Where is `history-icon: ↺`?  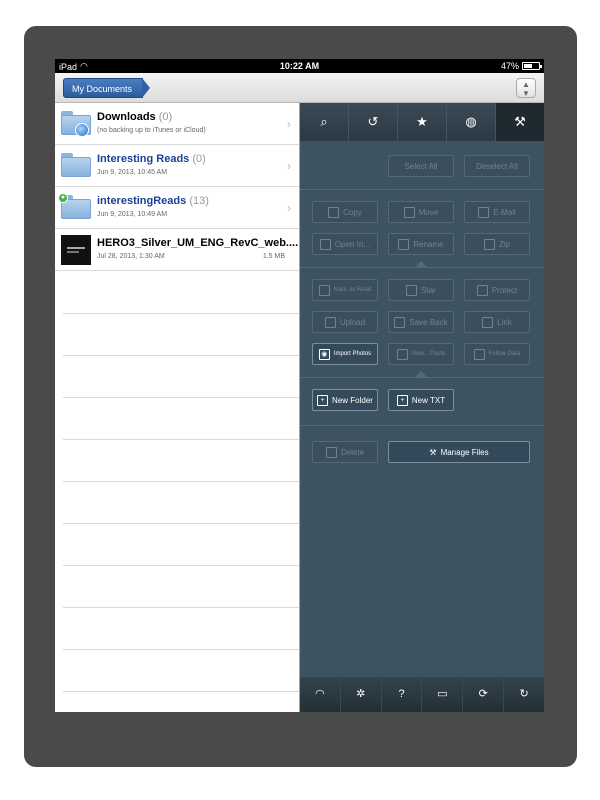
history-icon: ↺ is located at coordinates (373, 122).